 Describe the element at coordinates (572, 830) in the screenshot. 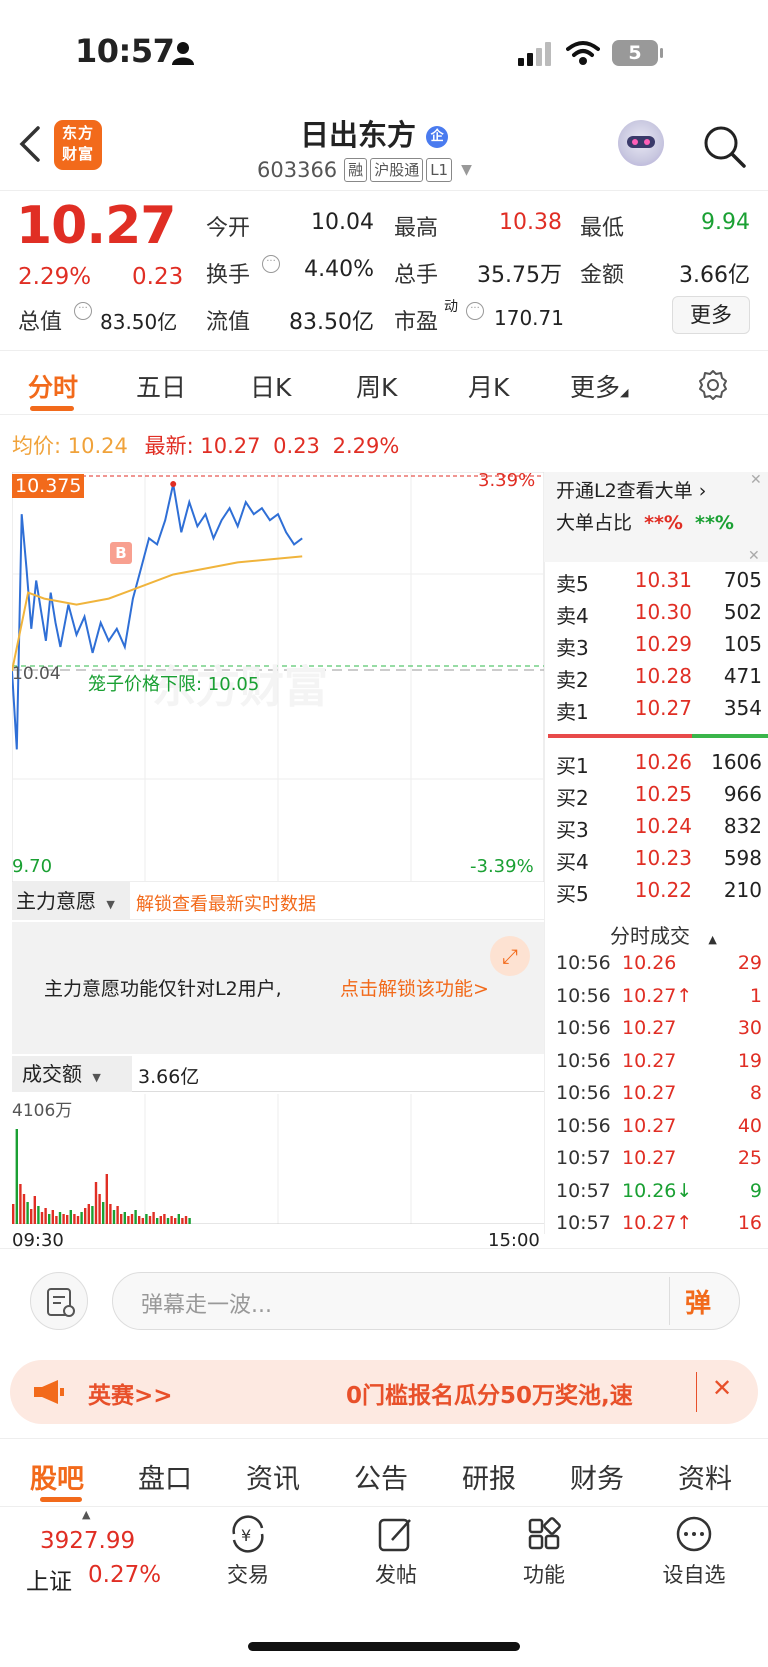

I see `bid-label: 买3` at that location.